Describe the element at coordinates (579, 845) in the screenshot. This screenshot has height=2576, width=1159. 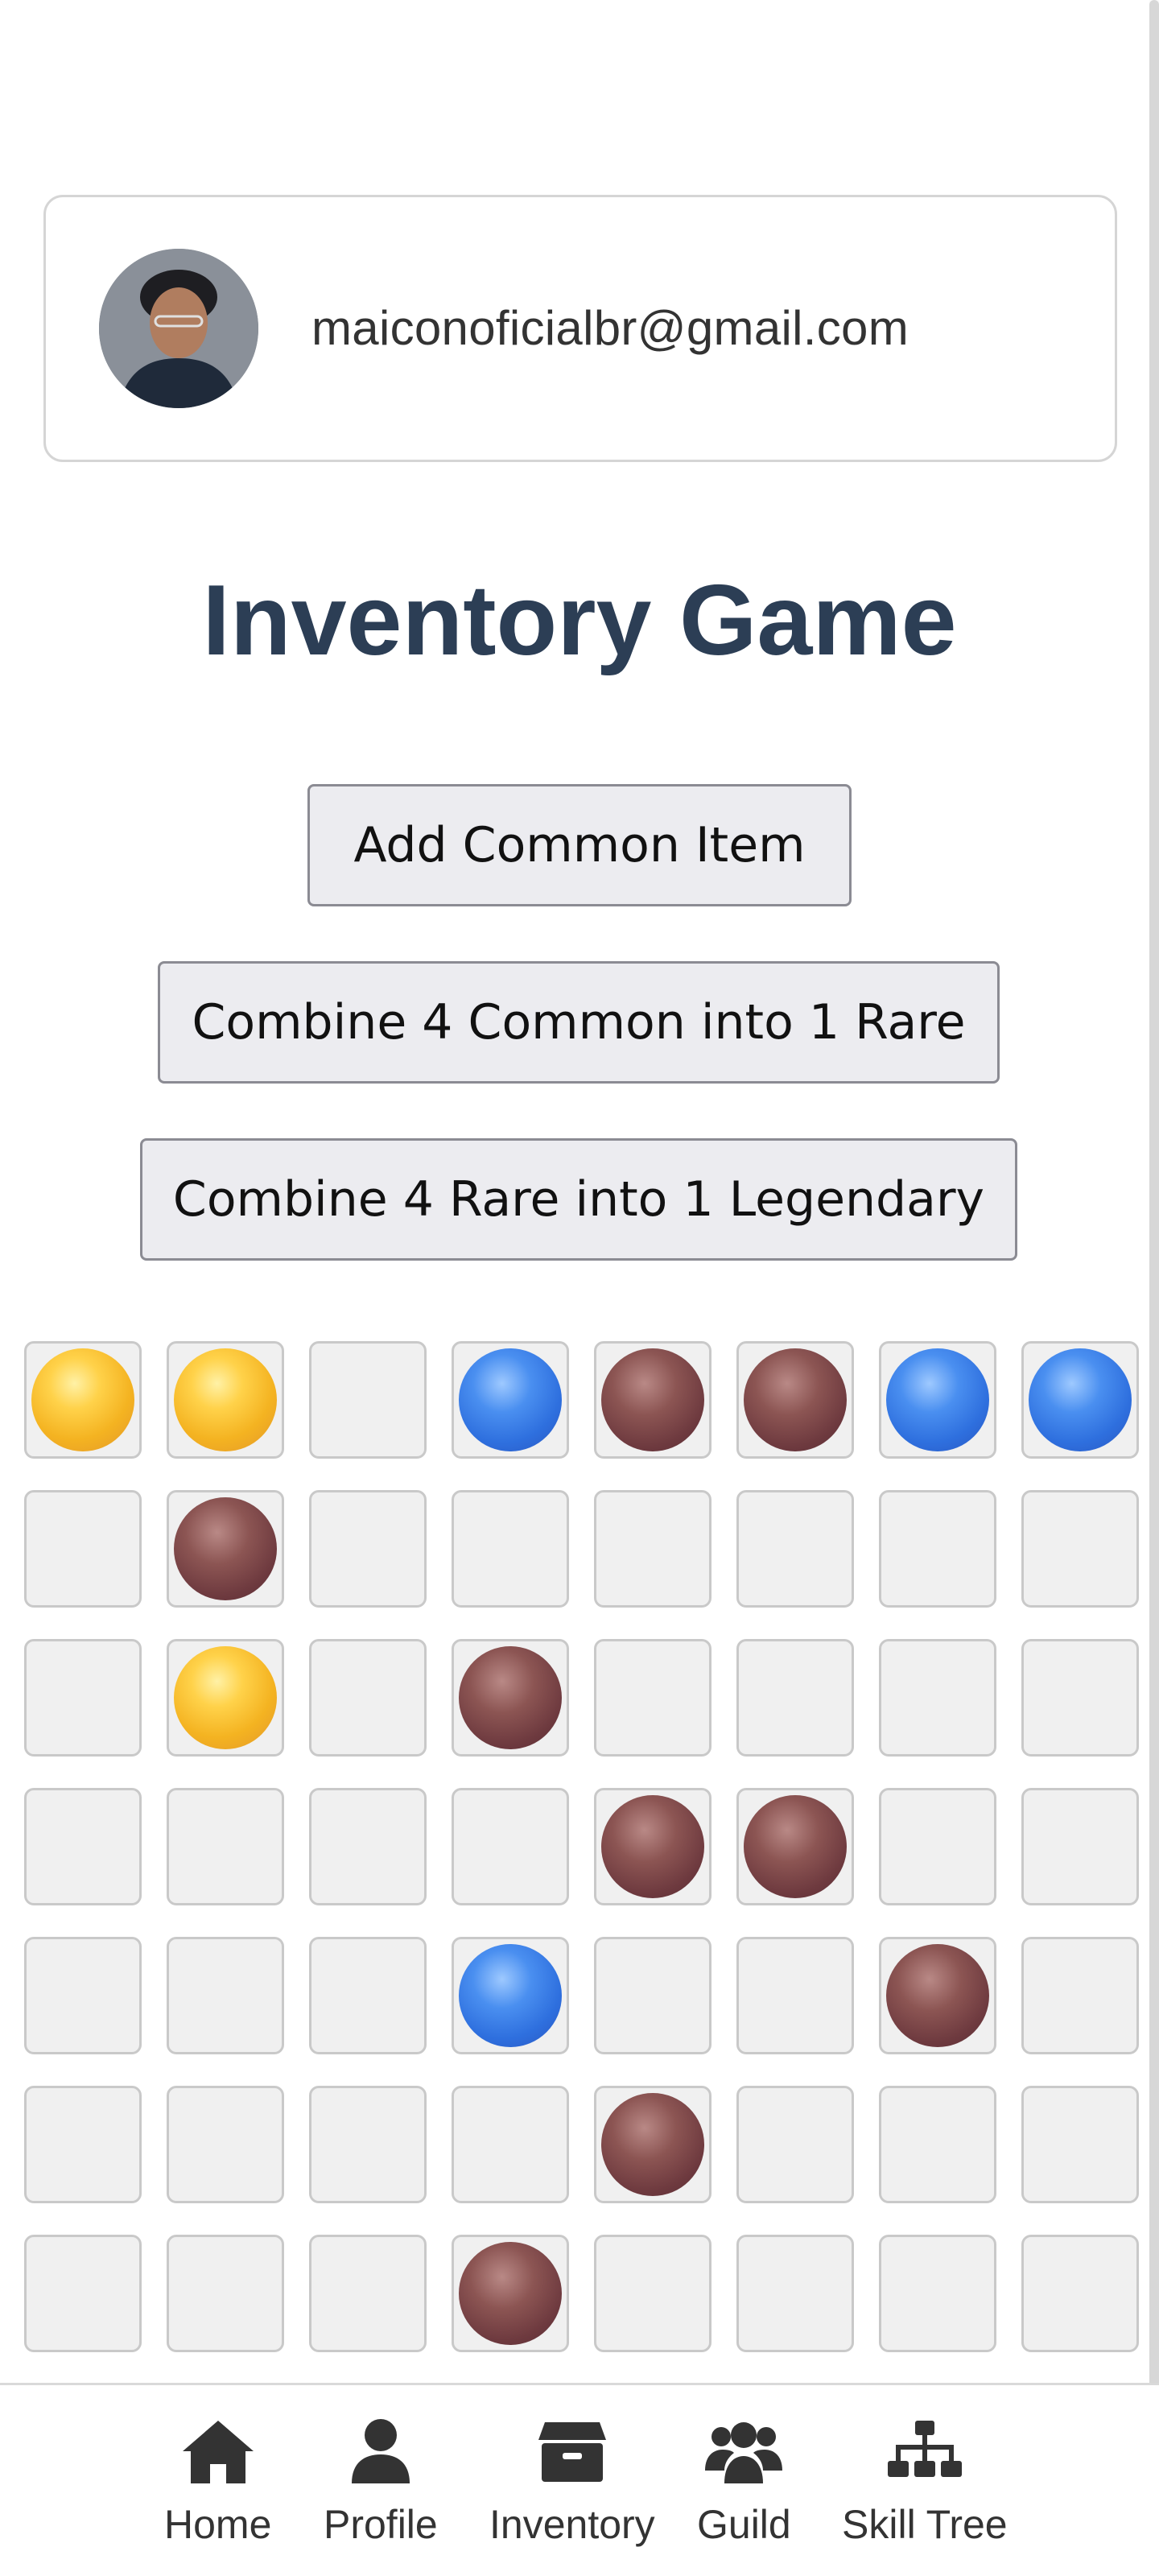
I see `add-common-item-button: Add Common Item` at that location.